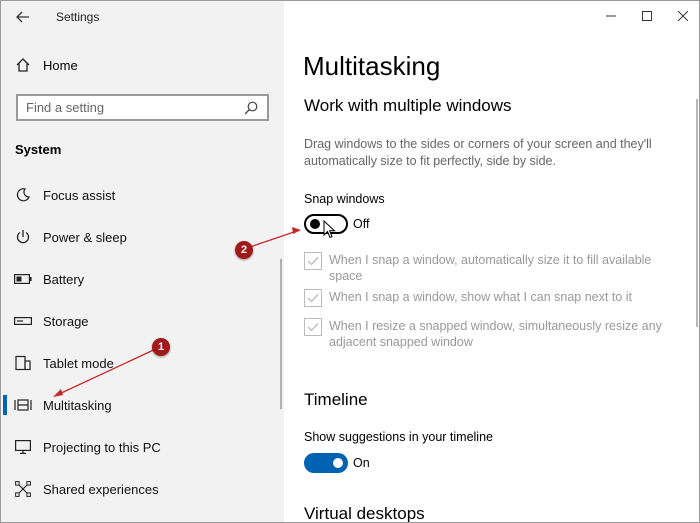 The image size is (700, 523). Describe the element at coordinates (361, 463) in the screenshot. I see `timeline-suggestions-state: On` at that location.